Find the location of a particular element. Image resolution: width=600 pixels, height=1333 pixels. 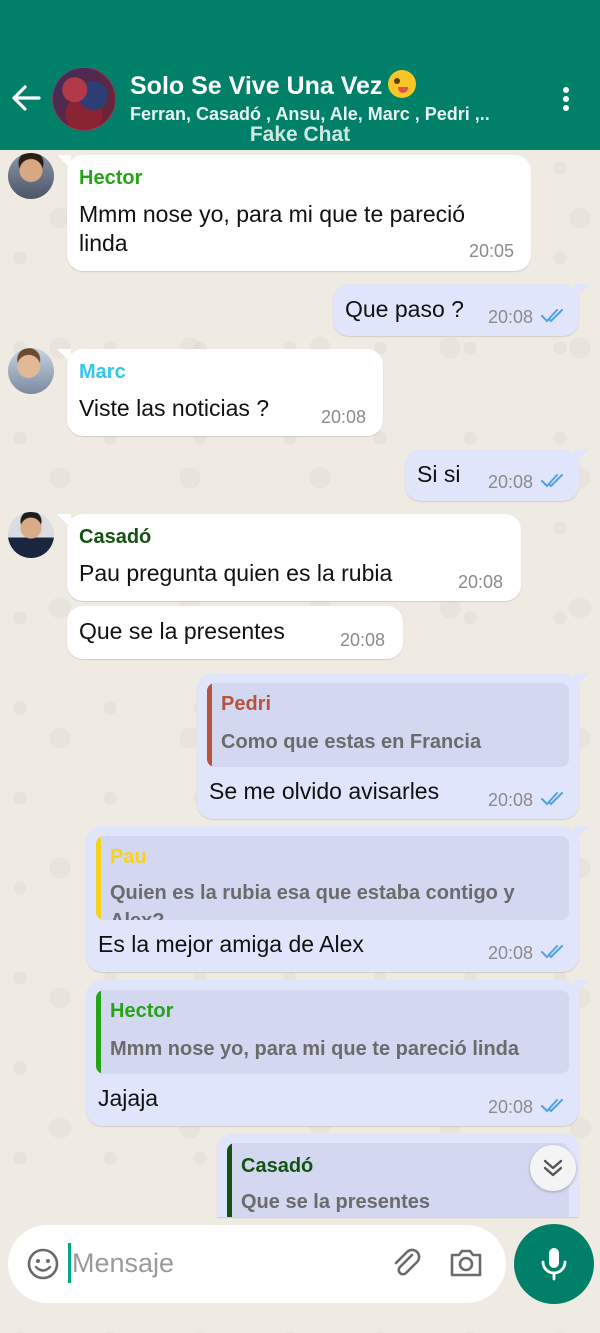

attach-paperclip-icon is located at coordinates (406, 1263).